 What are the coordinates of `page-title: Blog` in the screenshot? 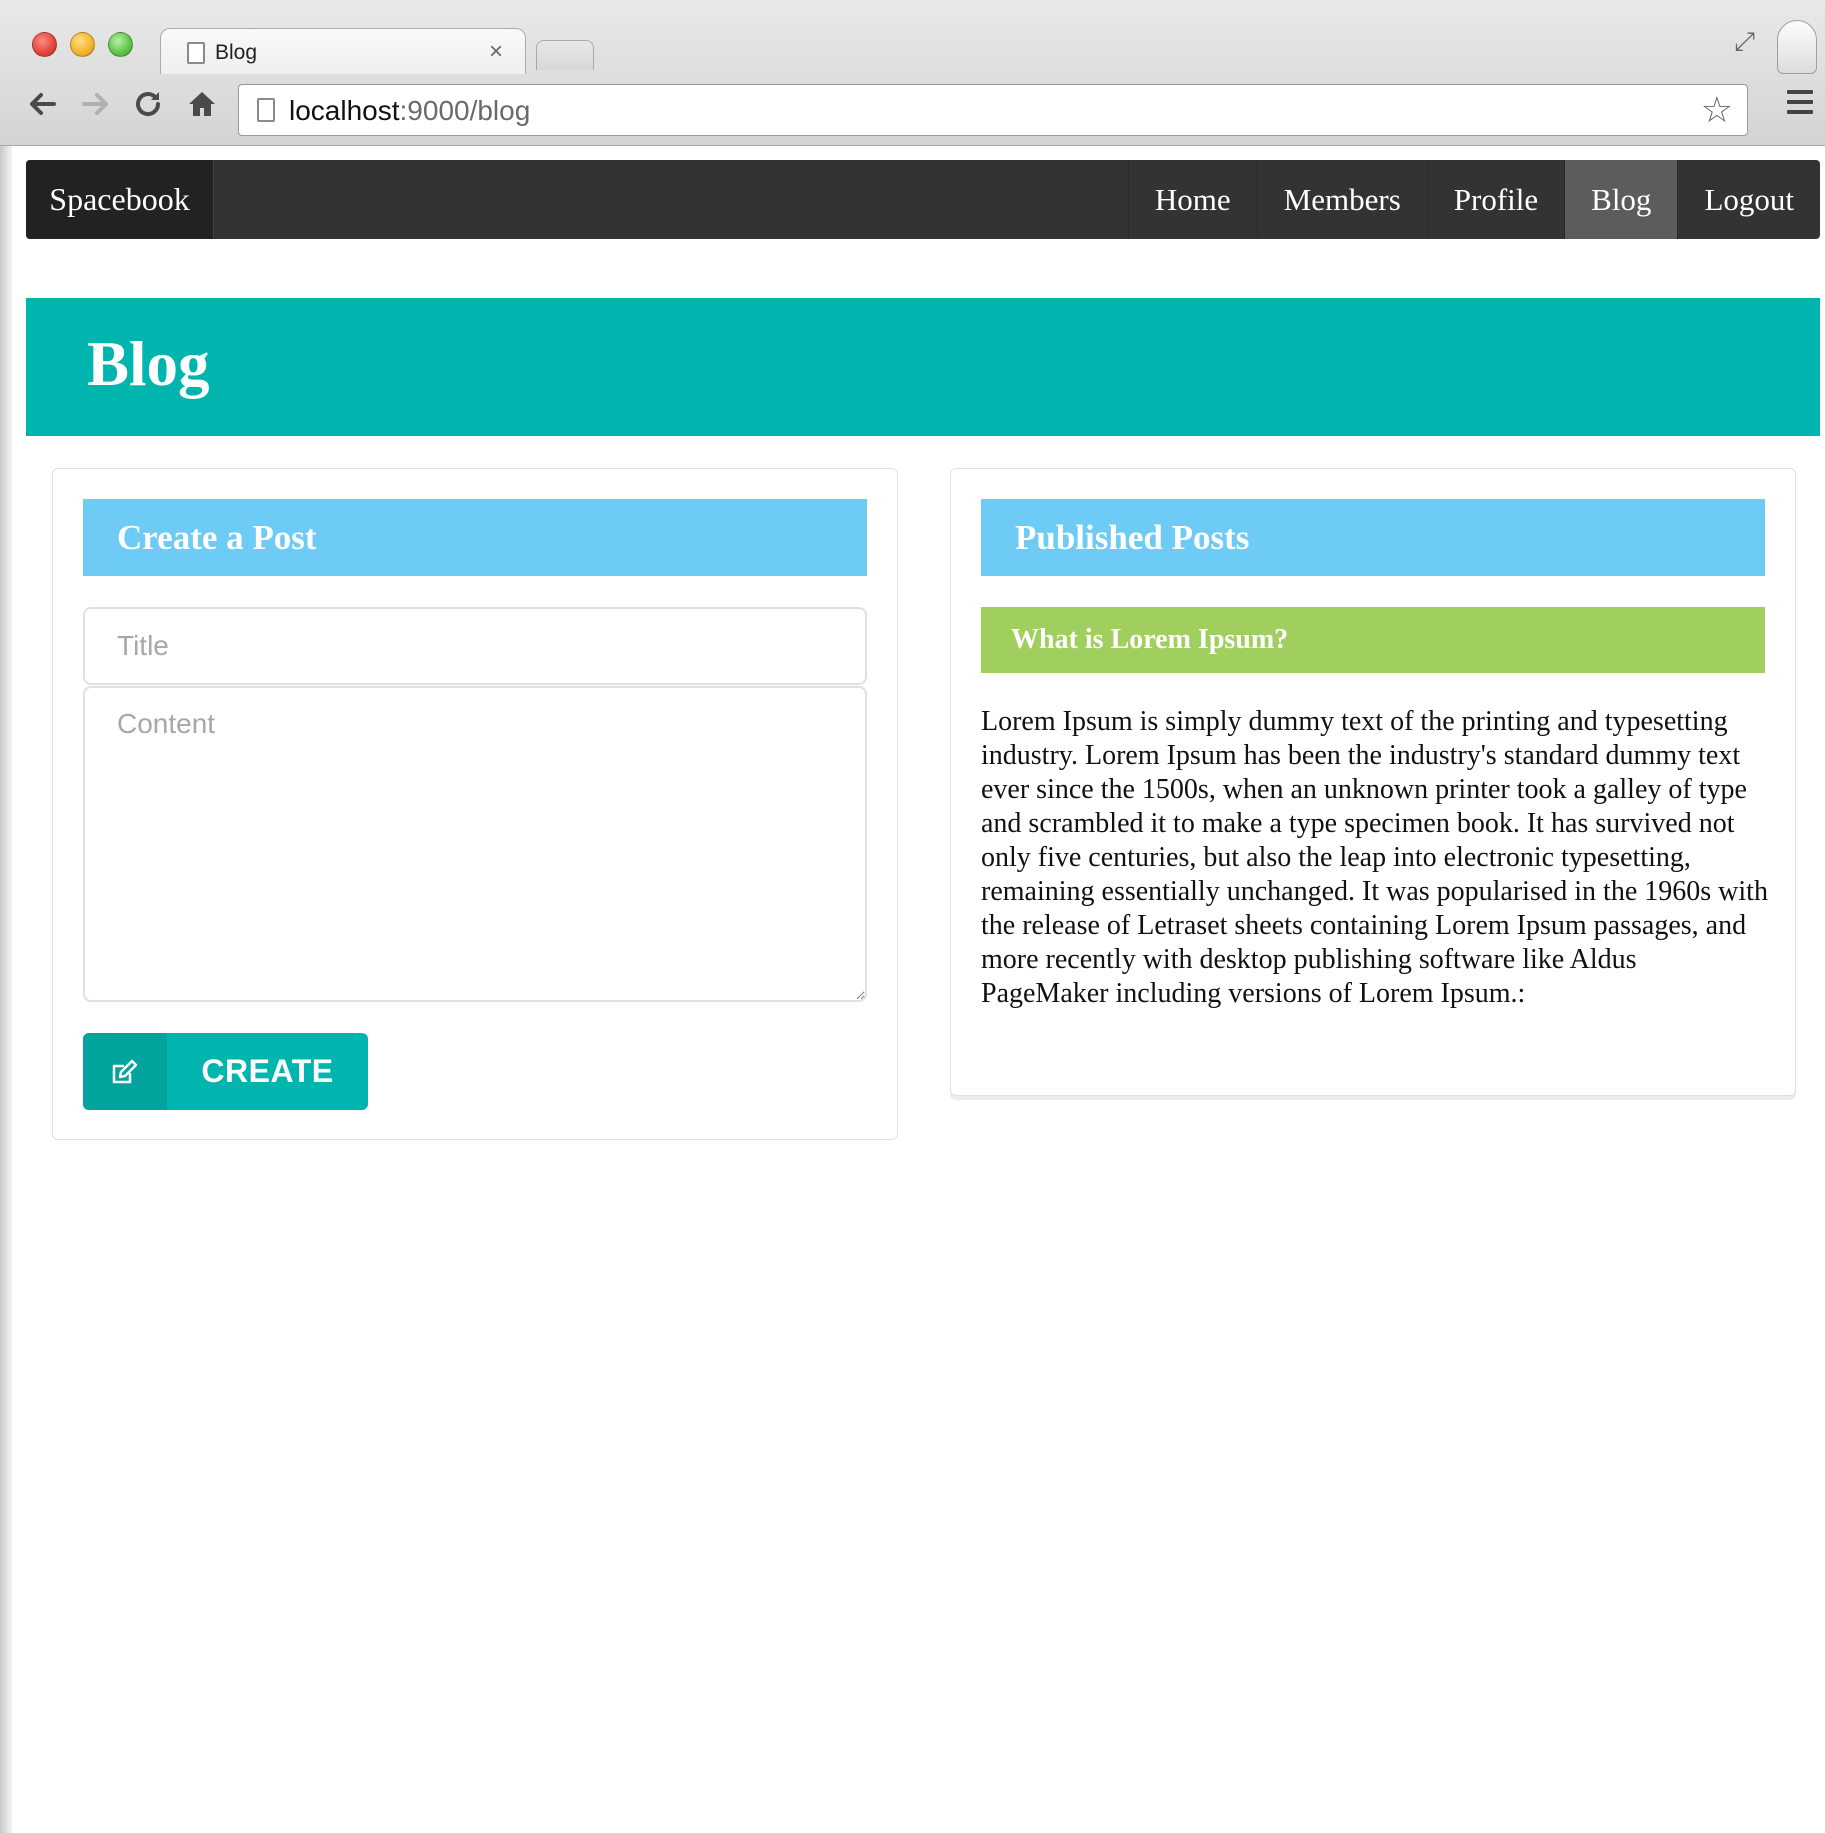 It's located at (148, 364).